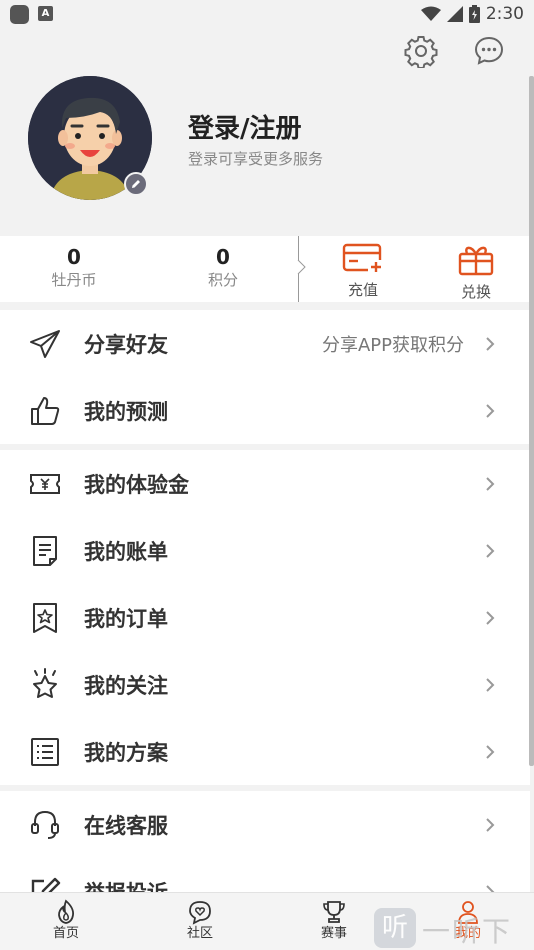 Image resolution: width=534 pixels, height=950 pixels. I want to click on login-subtitle: 登录可享受更多服务, so click(256, 159).